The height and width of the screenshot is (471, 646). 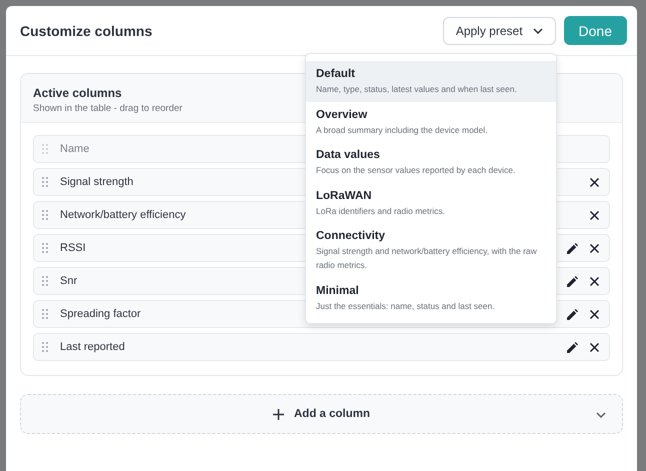 What do you see at coordinates (86, 30) in the screenshot?
I see `dialog-title: Customize columns` at bounding box center [86, 30].